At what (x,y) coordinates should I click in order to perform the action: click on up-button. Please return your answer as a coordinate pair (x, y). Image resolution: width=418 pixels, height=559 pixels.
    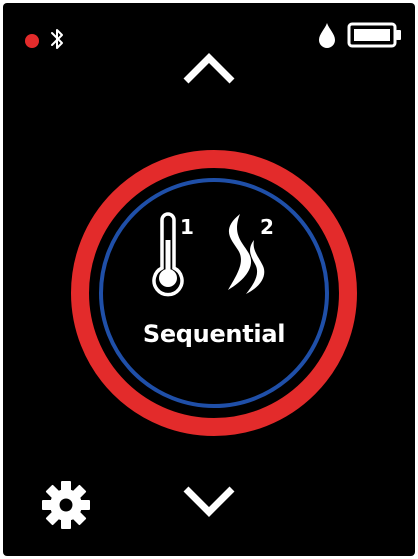
    Looking at the image, I should click on (209, 71).